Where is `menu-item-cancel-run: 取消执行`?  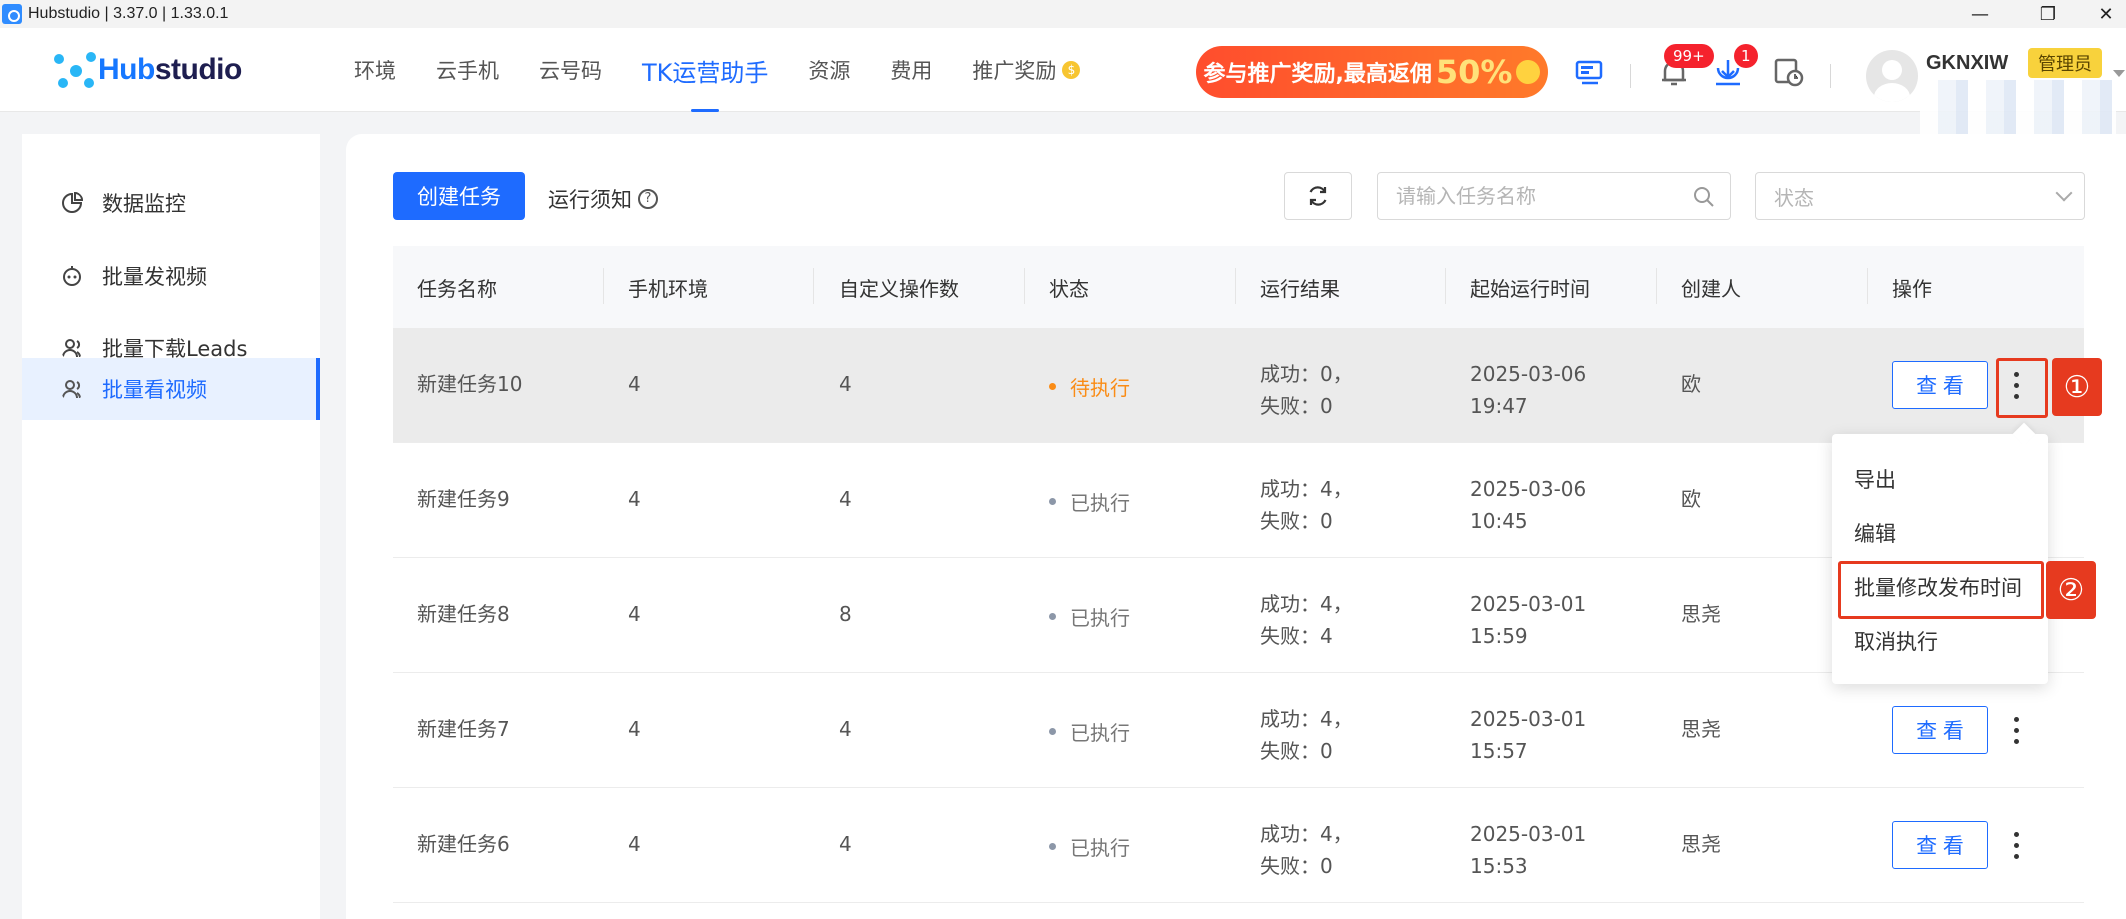
menu-item-cancel-run: 取消执行 is located at coordinates (1896, 641).